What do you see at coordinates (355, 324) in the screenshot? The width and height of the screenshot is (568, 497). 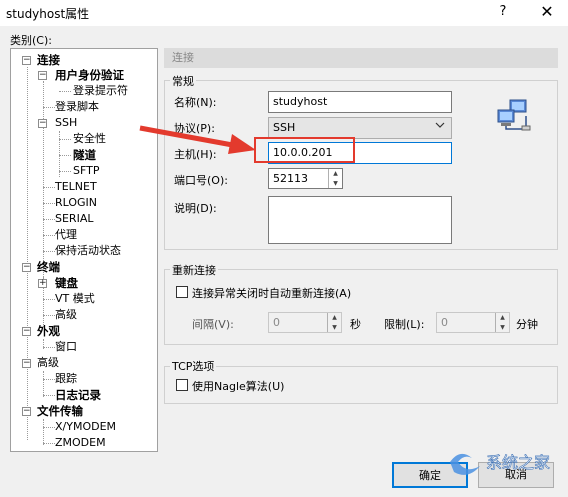 I see `seconds-label: 秒` at bounding box center [355, 324].